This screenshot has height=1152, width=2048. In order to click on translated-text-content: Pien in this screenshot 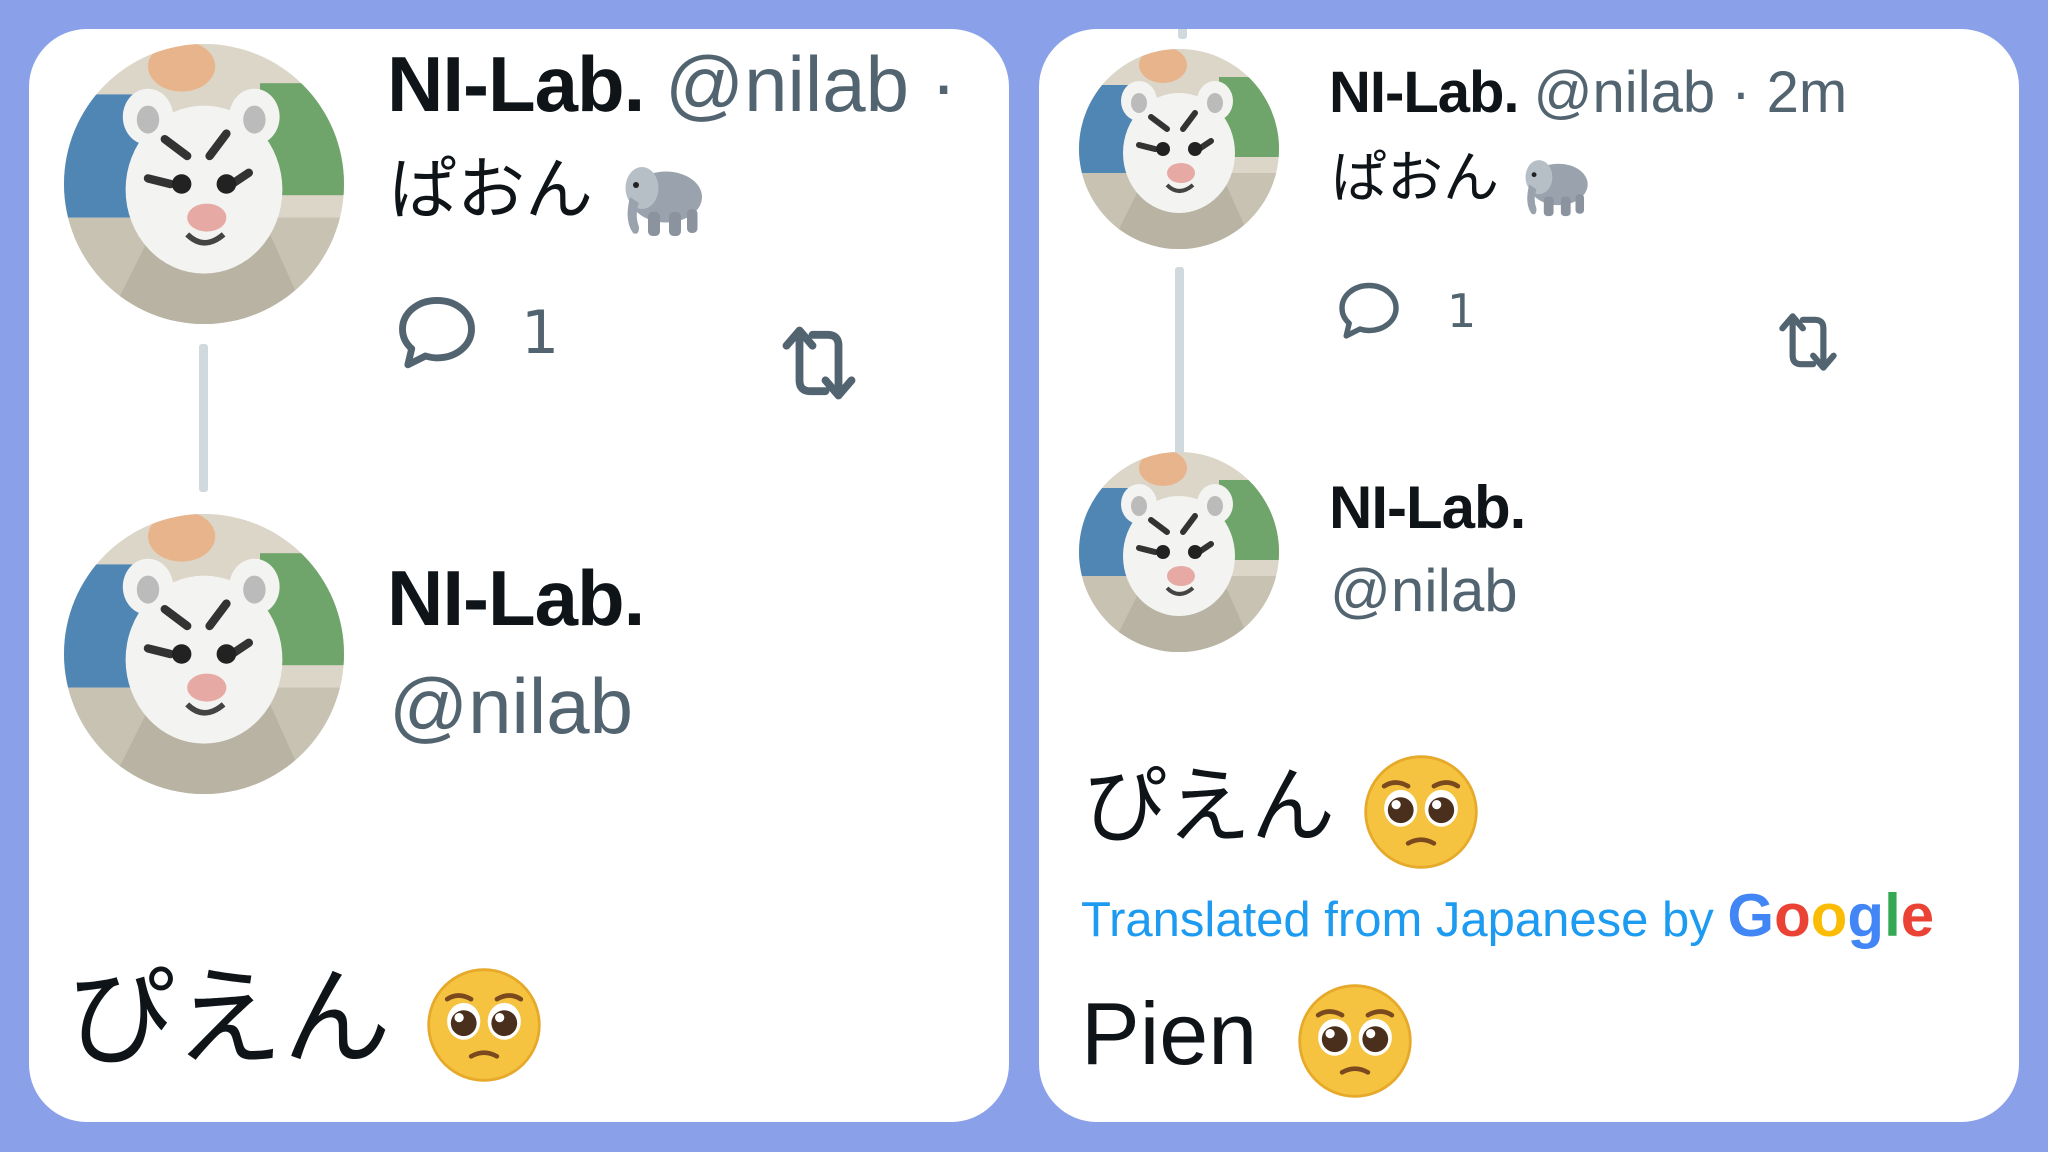, I will do `click(1169, 1033)`.